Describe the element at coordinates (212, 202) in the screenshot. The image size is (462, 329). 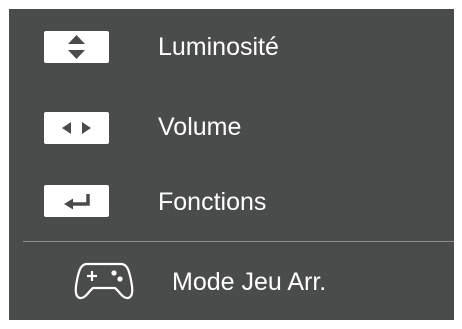
I see `menu-item-label: Fonctions` at that location.